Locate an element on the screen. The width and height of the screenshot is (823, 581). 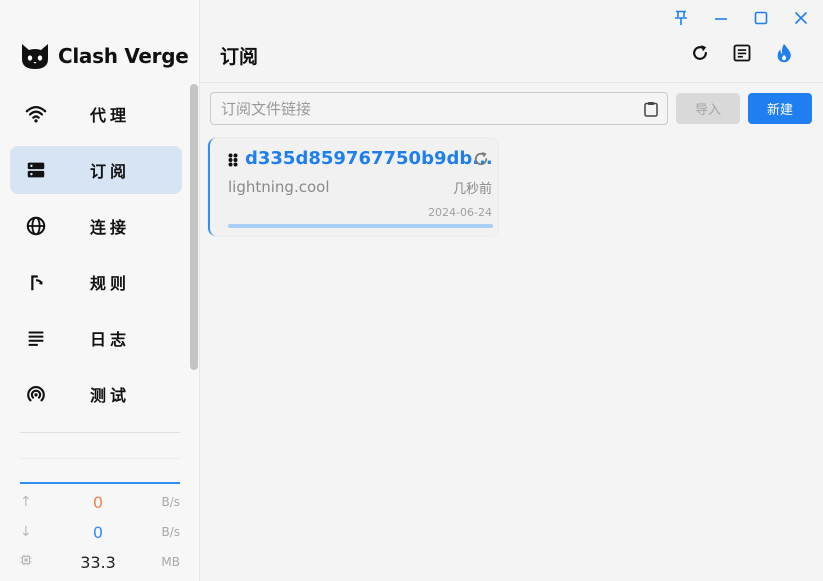
sidebar-item-label: 订阅 is located at coordinates (110, 171).